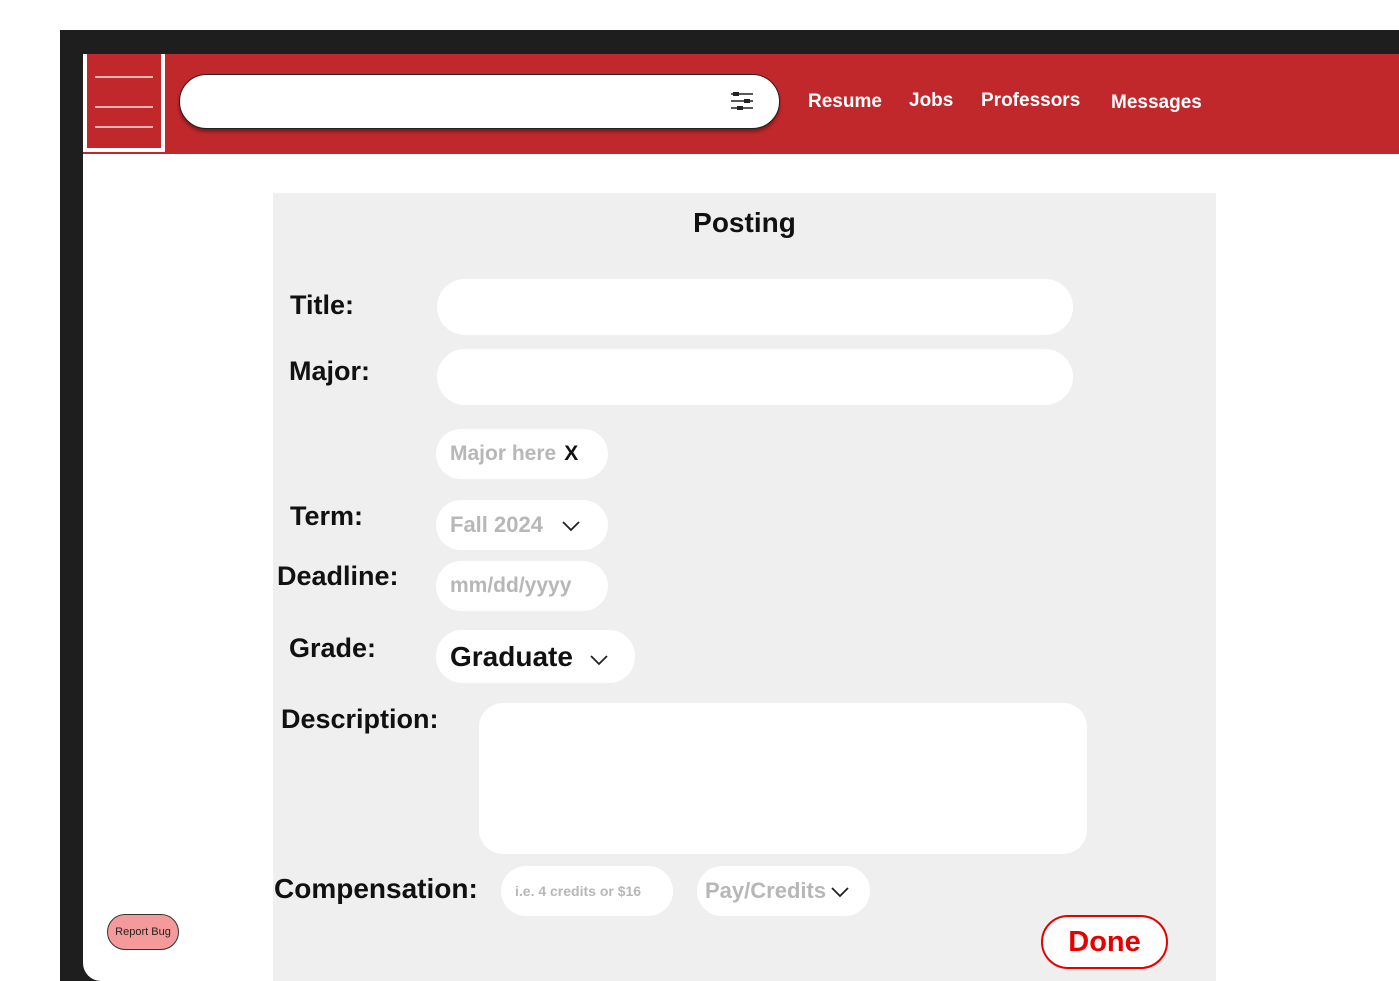  Describe the element at coordinates (376, 888) in the screenshot. I see `compensation-label: Compensation:` at that location.